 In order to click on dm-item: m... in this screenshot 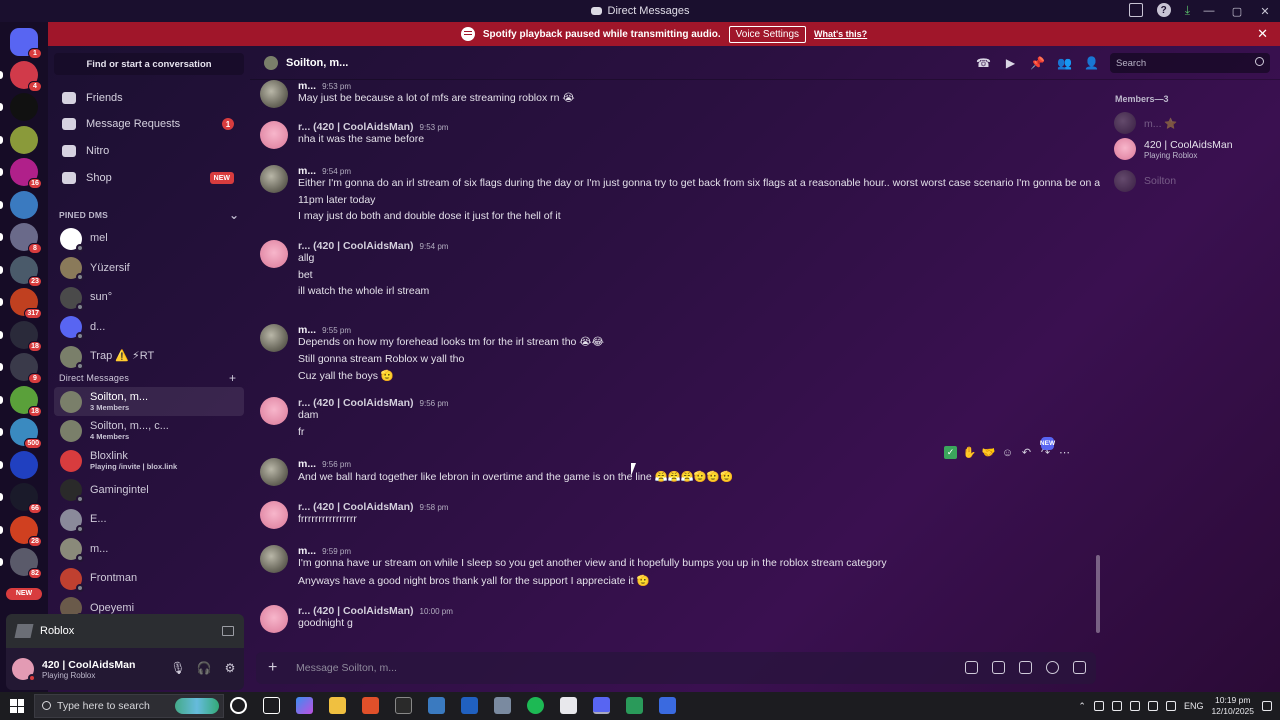, I will do `click(149, 549)`.